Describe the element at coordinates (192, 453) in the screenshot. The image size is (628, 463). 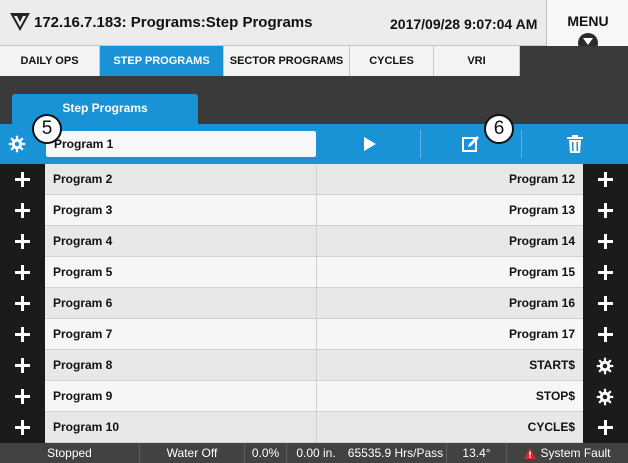
I see `status-water: Water Off` at that location.